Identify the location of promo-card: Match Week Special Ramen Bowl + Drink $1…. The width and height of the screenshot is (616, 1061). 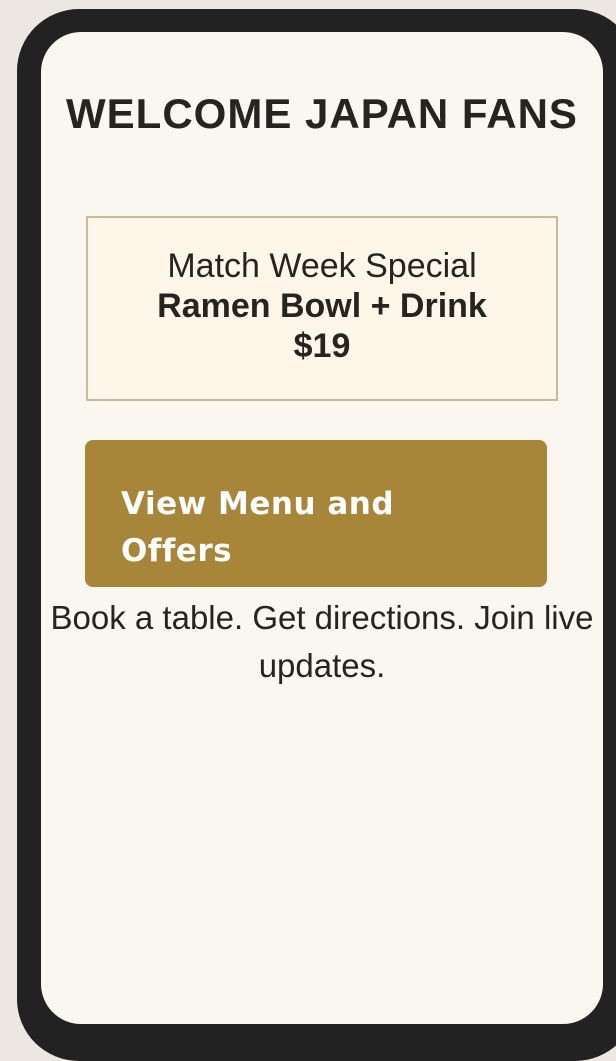
(322, 308).